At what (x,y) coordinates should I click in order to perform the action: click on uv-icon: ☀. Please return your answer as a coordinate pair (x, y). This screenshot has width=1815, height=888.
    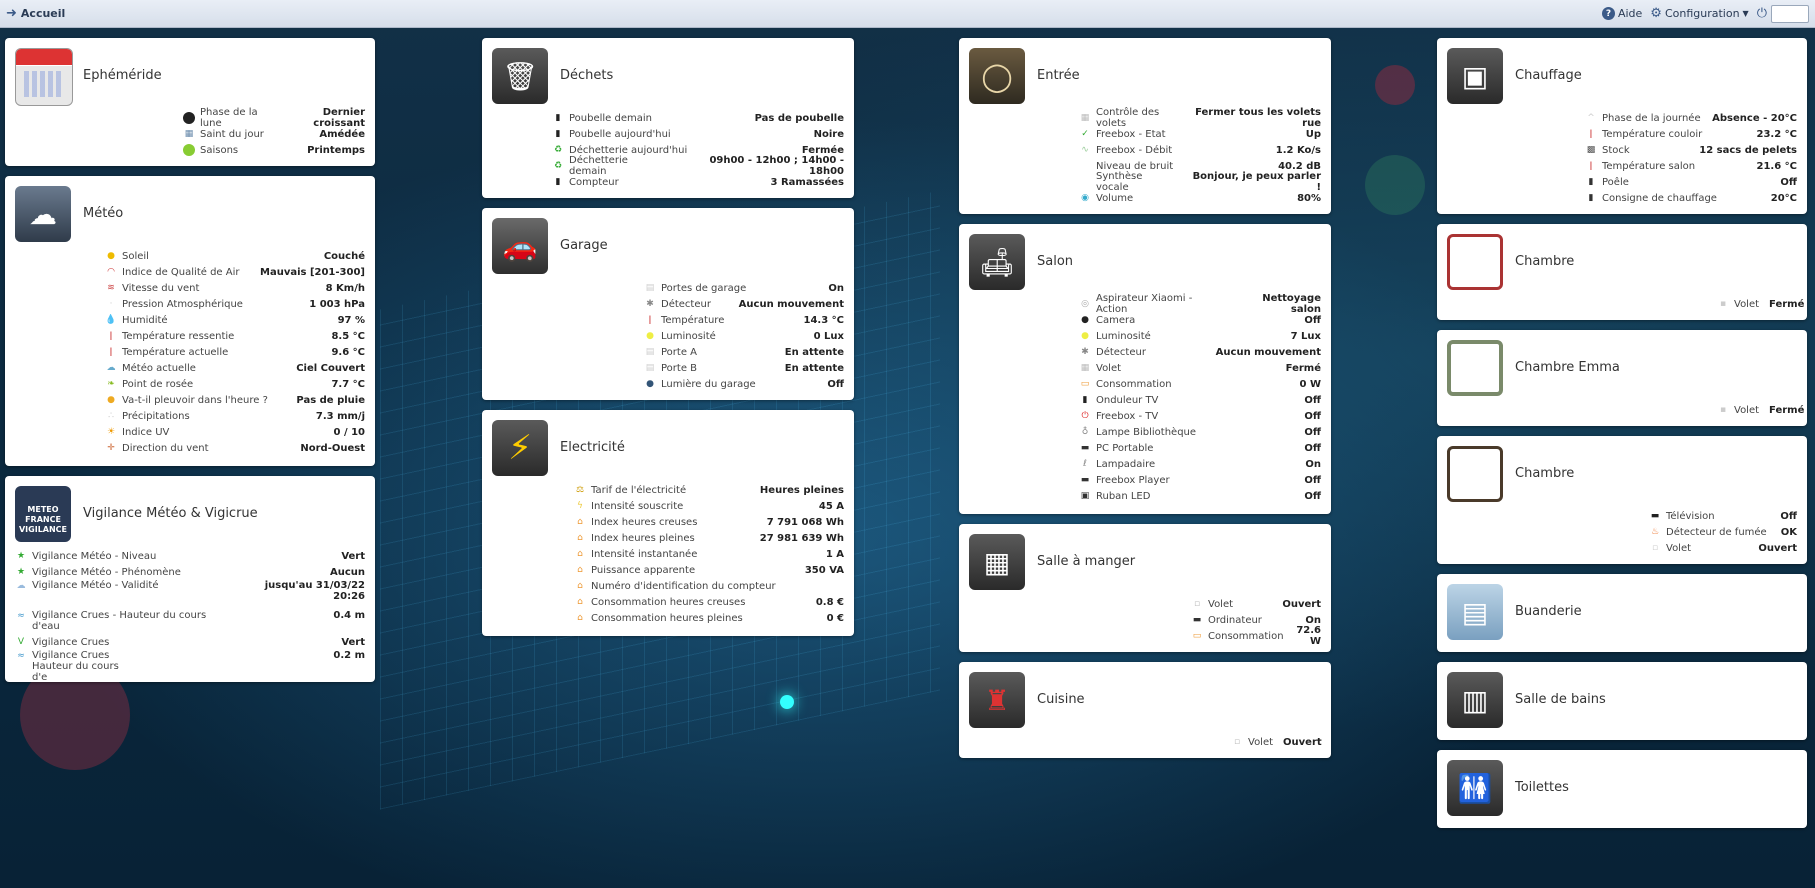
    Looking at the image, I should click on (111, 432).